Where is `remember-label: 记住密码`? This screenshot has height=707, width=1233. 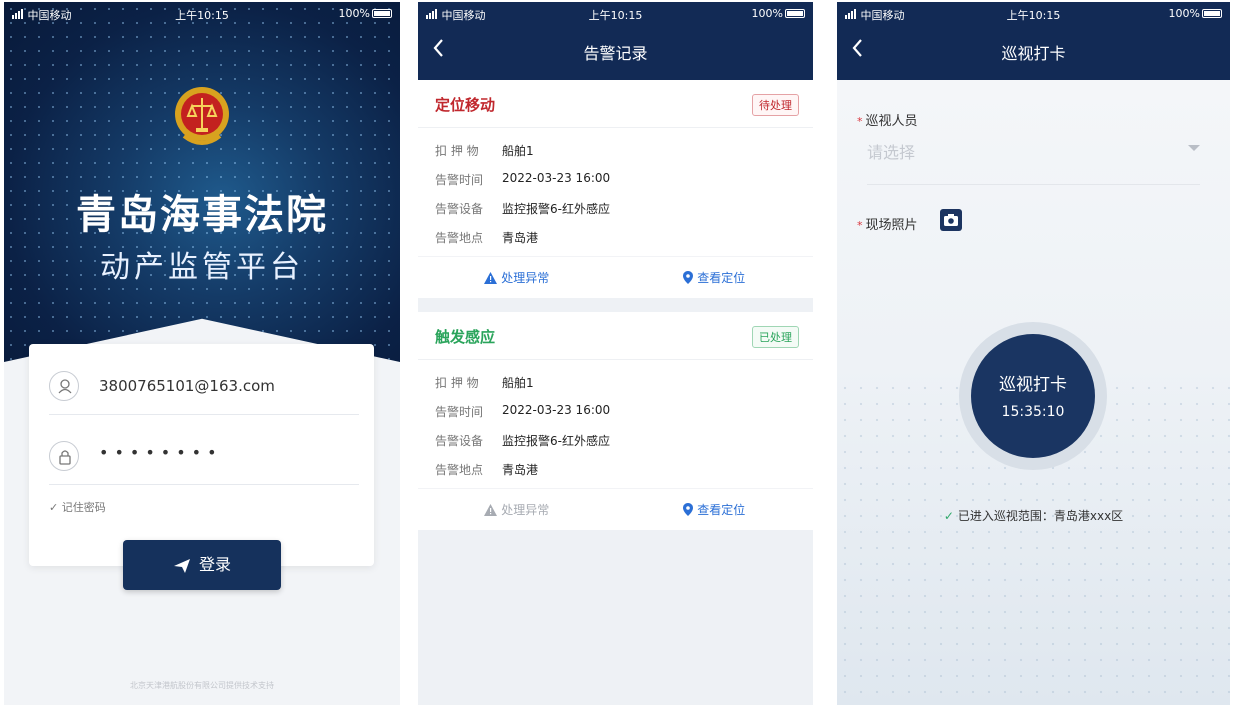 remember-label: 记住密码 is located at coordinates (83, 507).